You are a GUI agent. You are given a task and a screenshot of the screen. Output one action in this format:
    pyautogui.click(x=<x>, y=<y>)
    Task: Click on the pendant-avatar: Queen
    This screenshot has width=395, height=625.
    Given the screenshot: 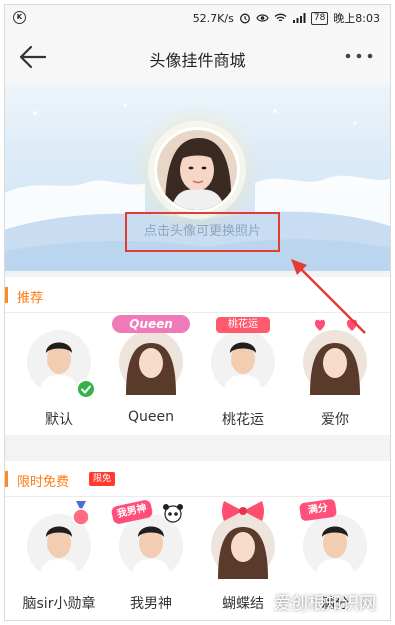 What is the action you would take?
    pyautogui.click(x=151, y=355)
    